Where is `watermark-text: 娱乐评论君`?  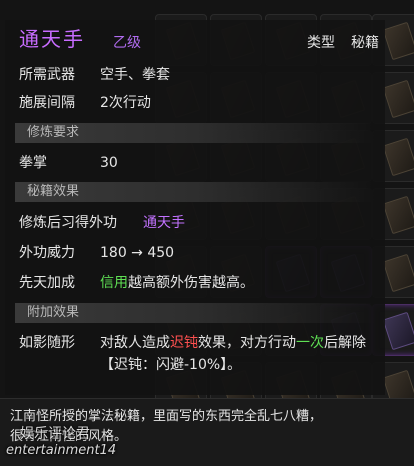
watermark-text: 娱乐评论君 is located at coordinates (55, 434).